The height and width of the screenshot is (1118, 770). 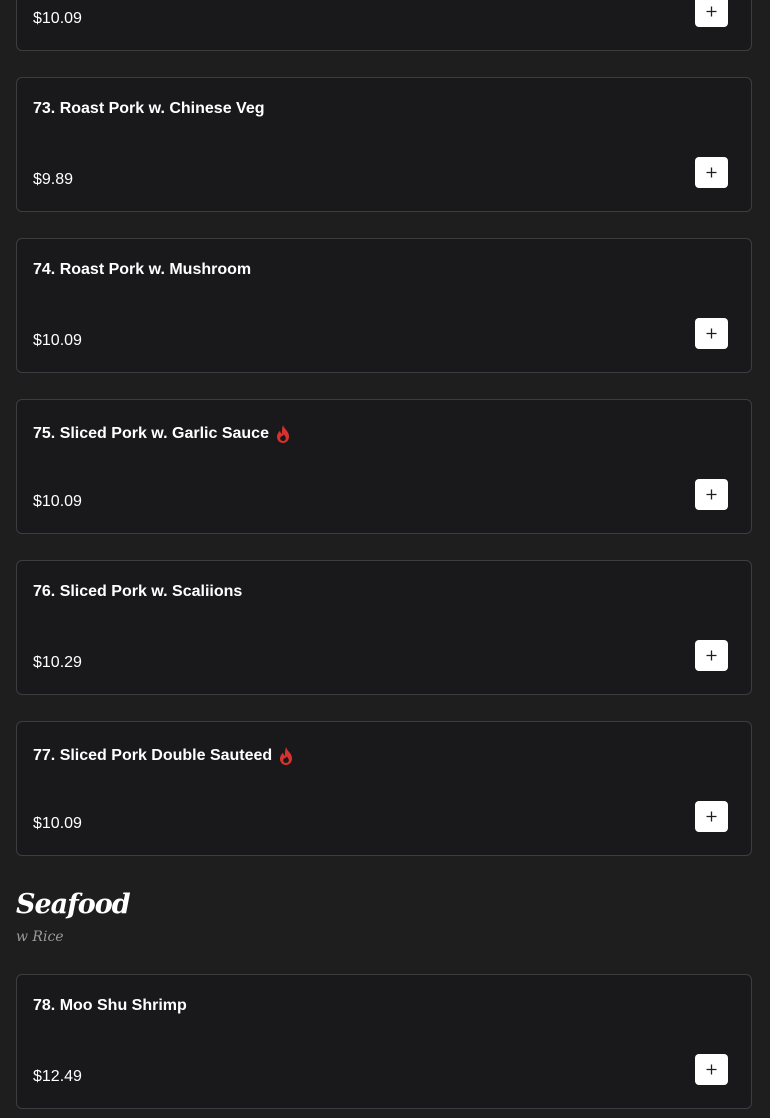 I want to click on menu-item-name: 76. Sliced Pork w. Scaliions, so click(x=138, y=591).